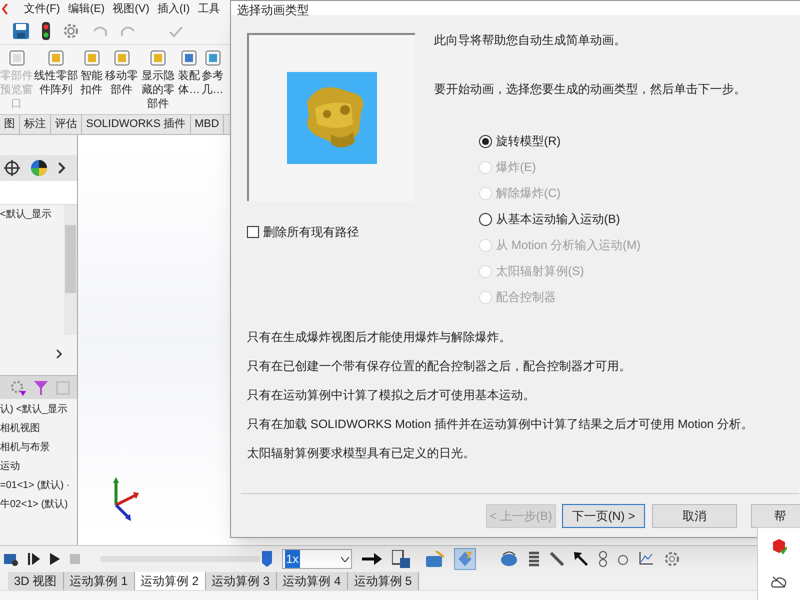 This screenshot has width=800, height=600. What do you see at coordinates (372, 559) in the screenshot?
I see `arrow-right-icon` at bounding box center [372, 559].